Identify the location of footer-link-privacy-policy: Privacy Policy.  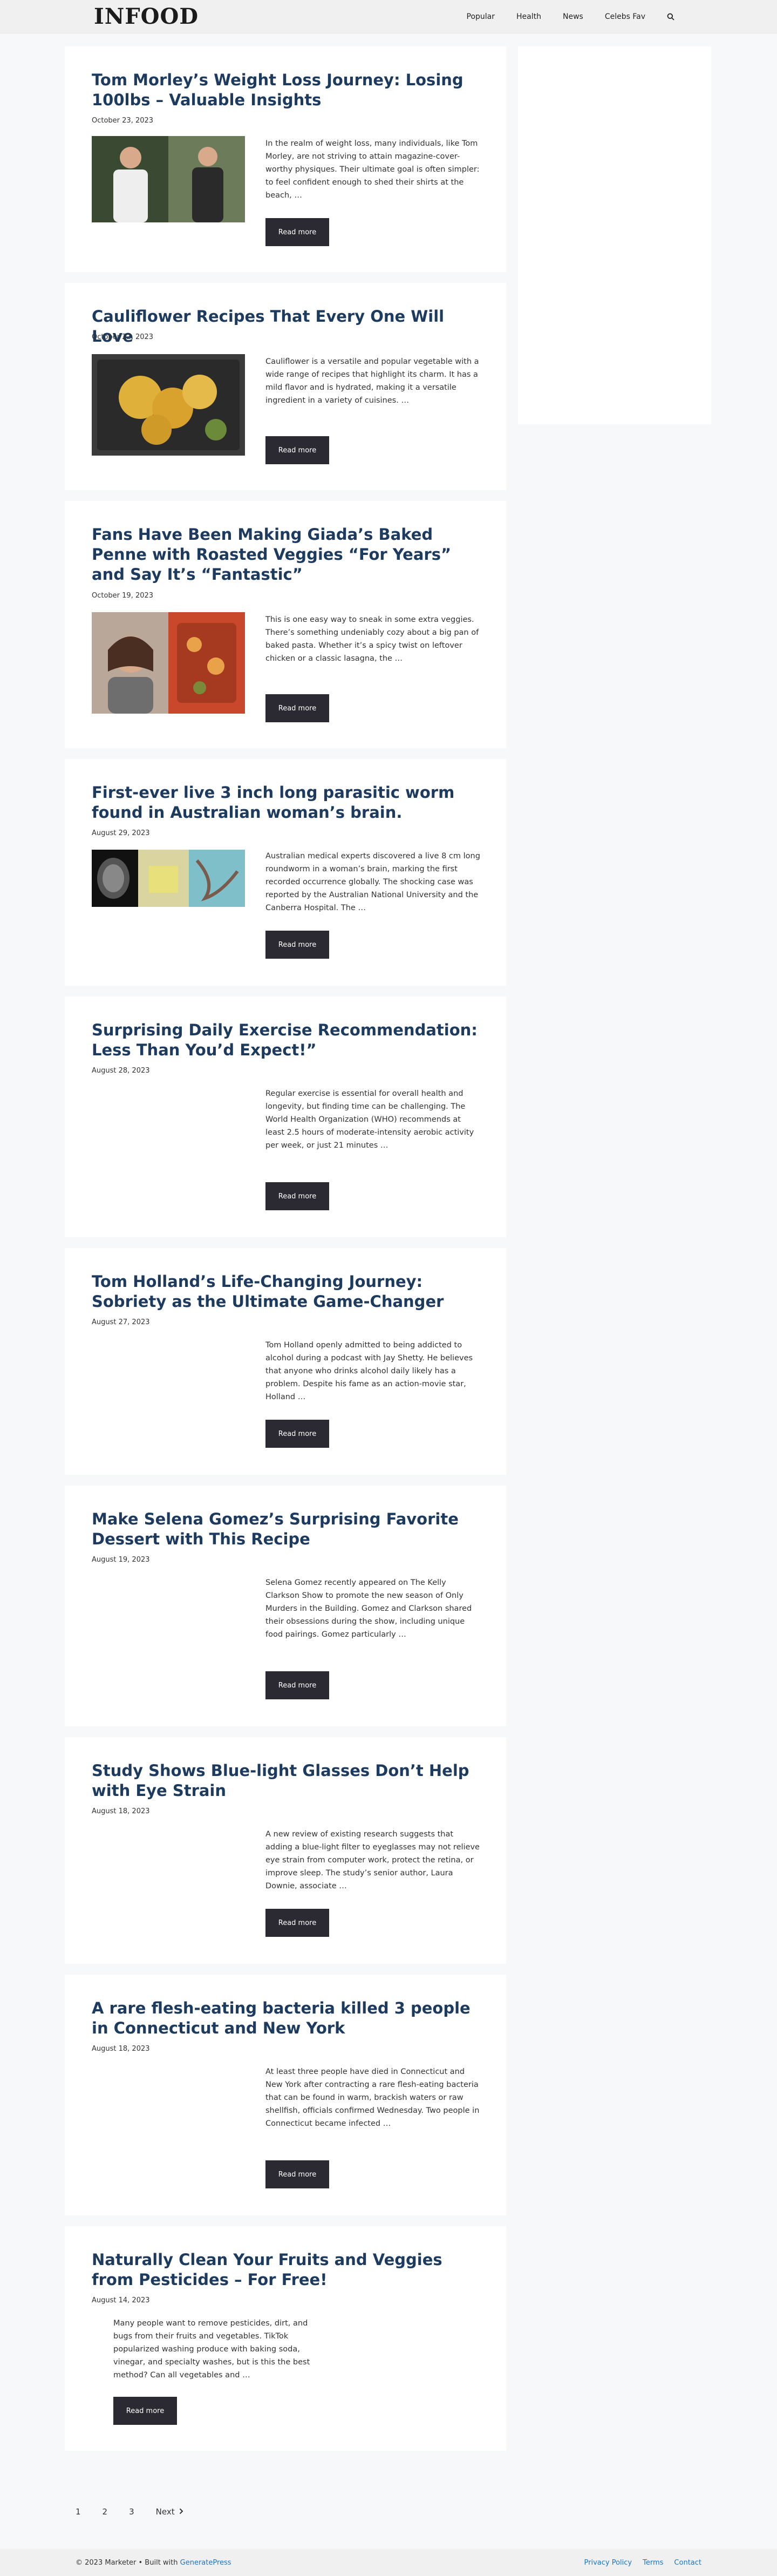
(608, 2563).